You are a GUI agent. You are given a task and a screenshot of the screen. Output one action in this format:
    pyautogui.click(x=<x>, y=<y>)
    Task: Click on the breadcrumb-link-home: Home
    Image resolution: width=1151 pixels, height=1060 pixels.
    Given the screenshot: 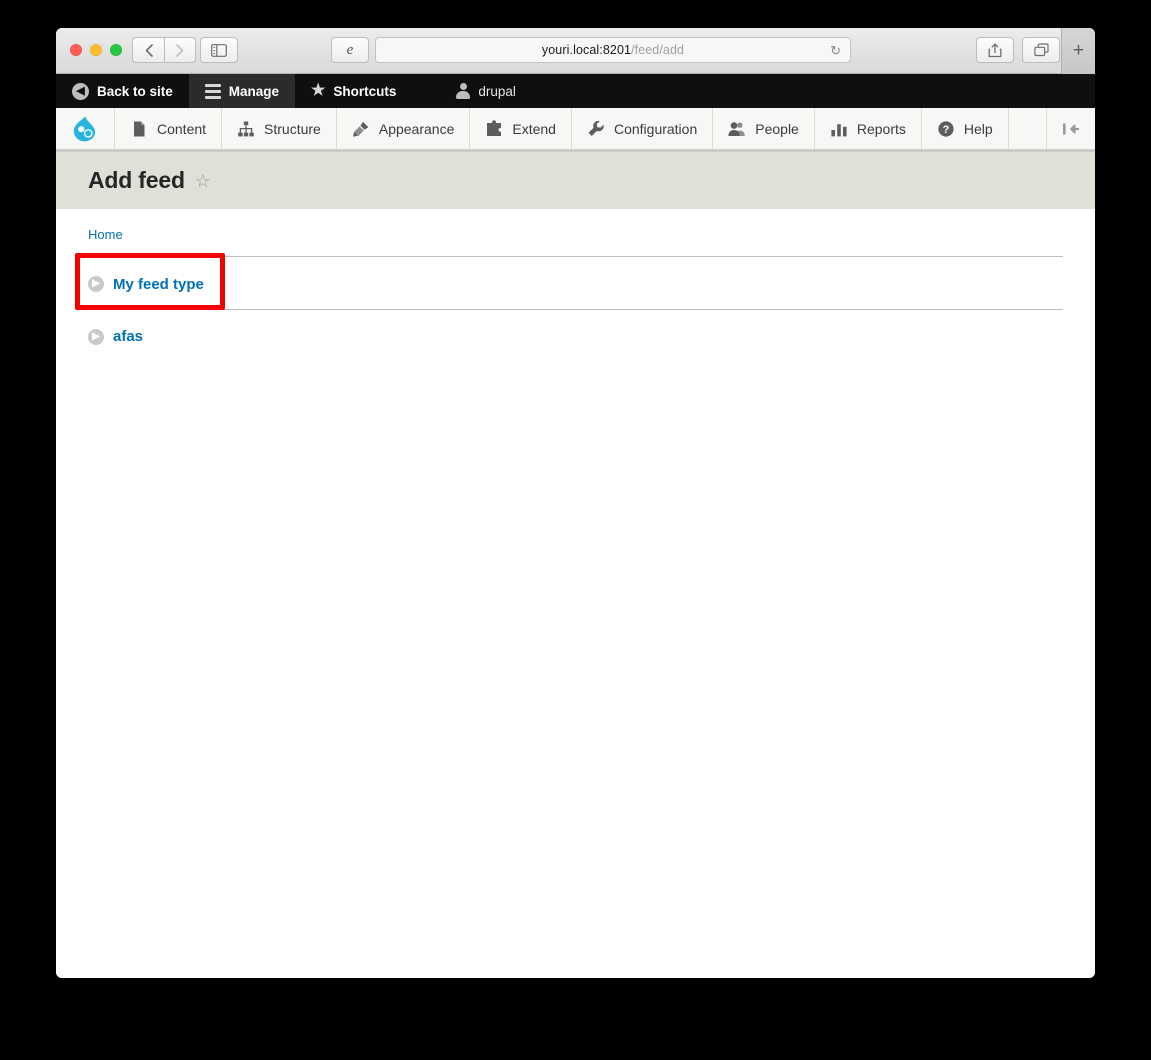 What is the action you would take?
    pyautogui.click(x=105, y=234)
    